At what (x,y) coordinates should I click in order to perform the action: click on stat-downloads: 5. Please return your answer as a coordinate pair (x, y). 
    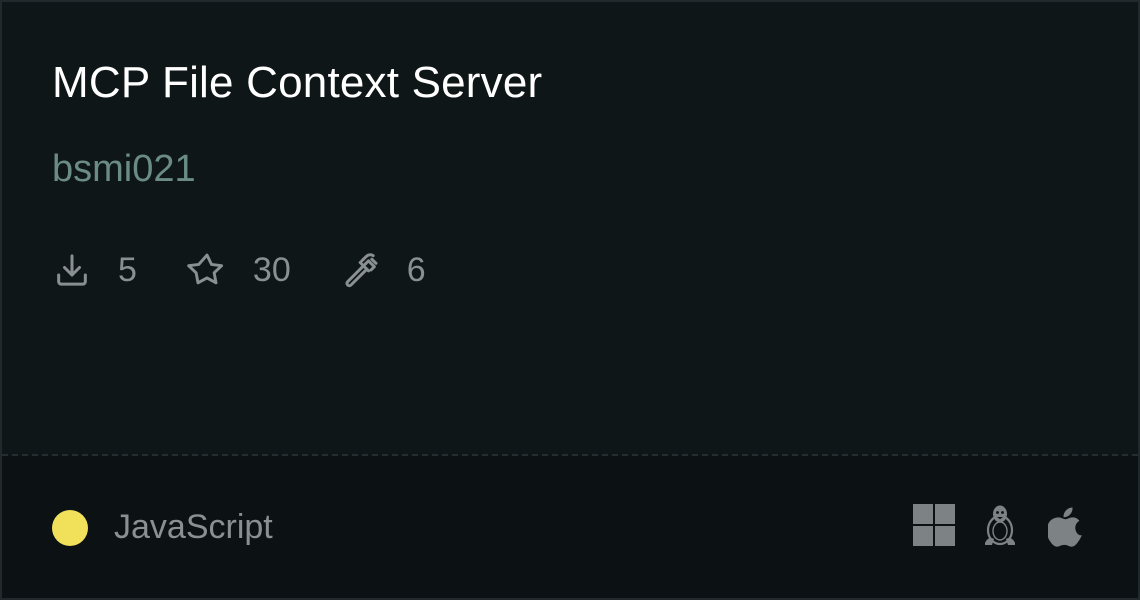
    Looking at the image, I should click on (94, 270).